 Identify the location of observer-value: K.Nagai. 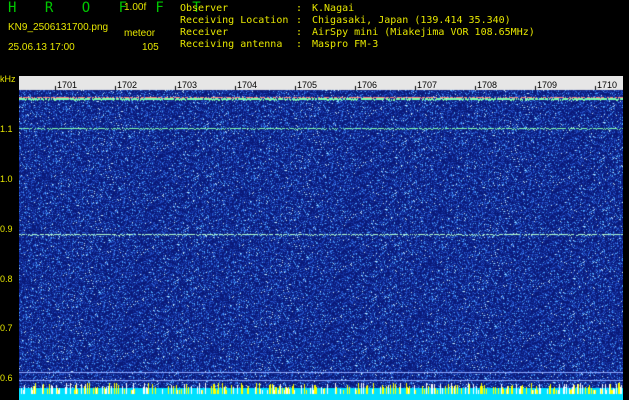
(333, 8).